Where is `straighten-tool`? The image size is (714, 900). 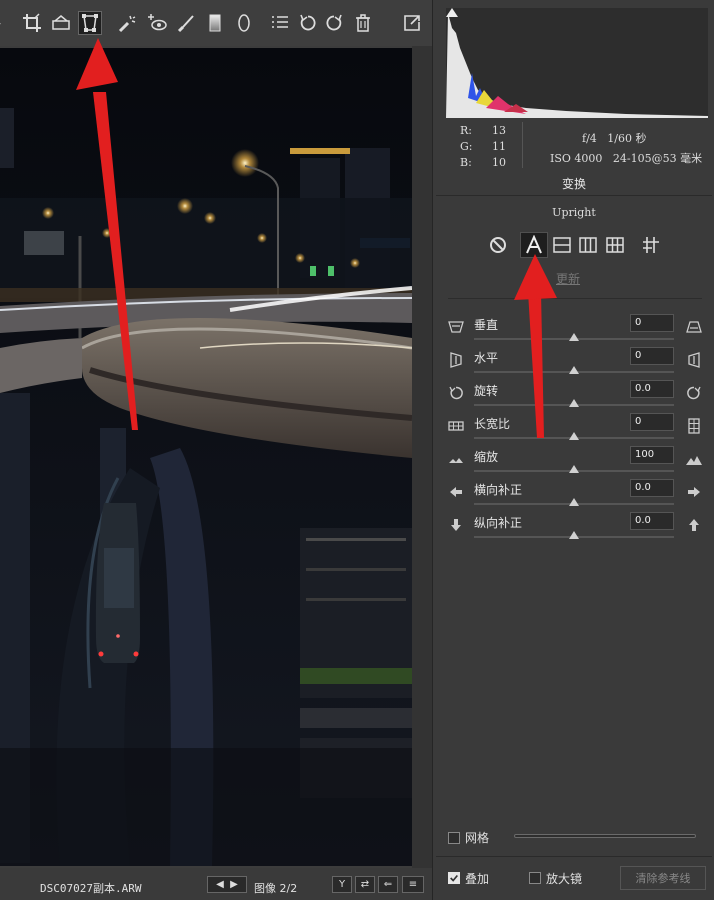
straighten-tool is located at coordinates (61, 23).